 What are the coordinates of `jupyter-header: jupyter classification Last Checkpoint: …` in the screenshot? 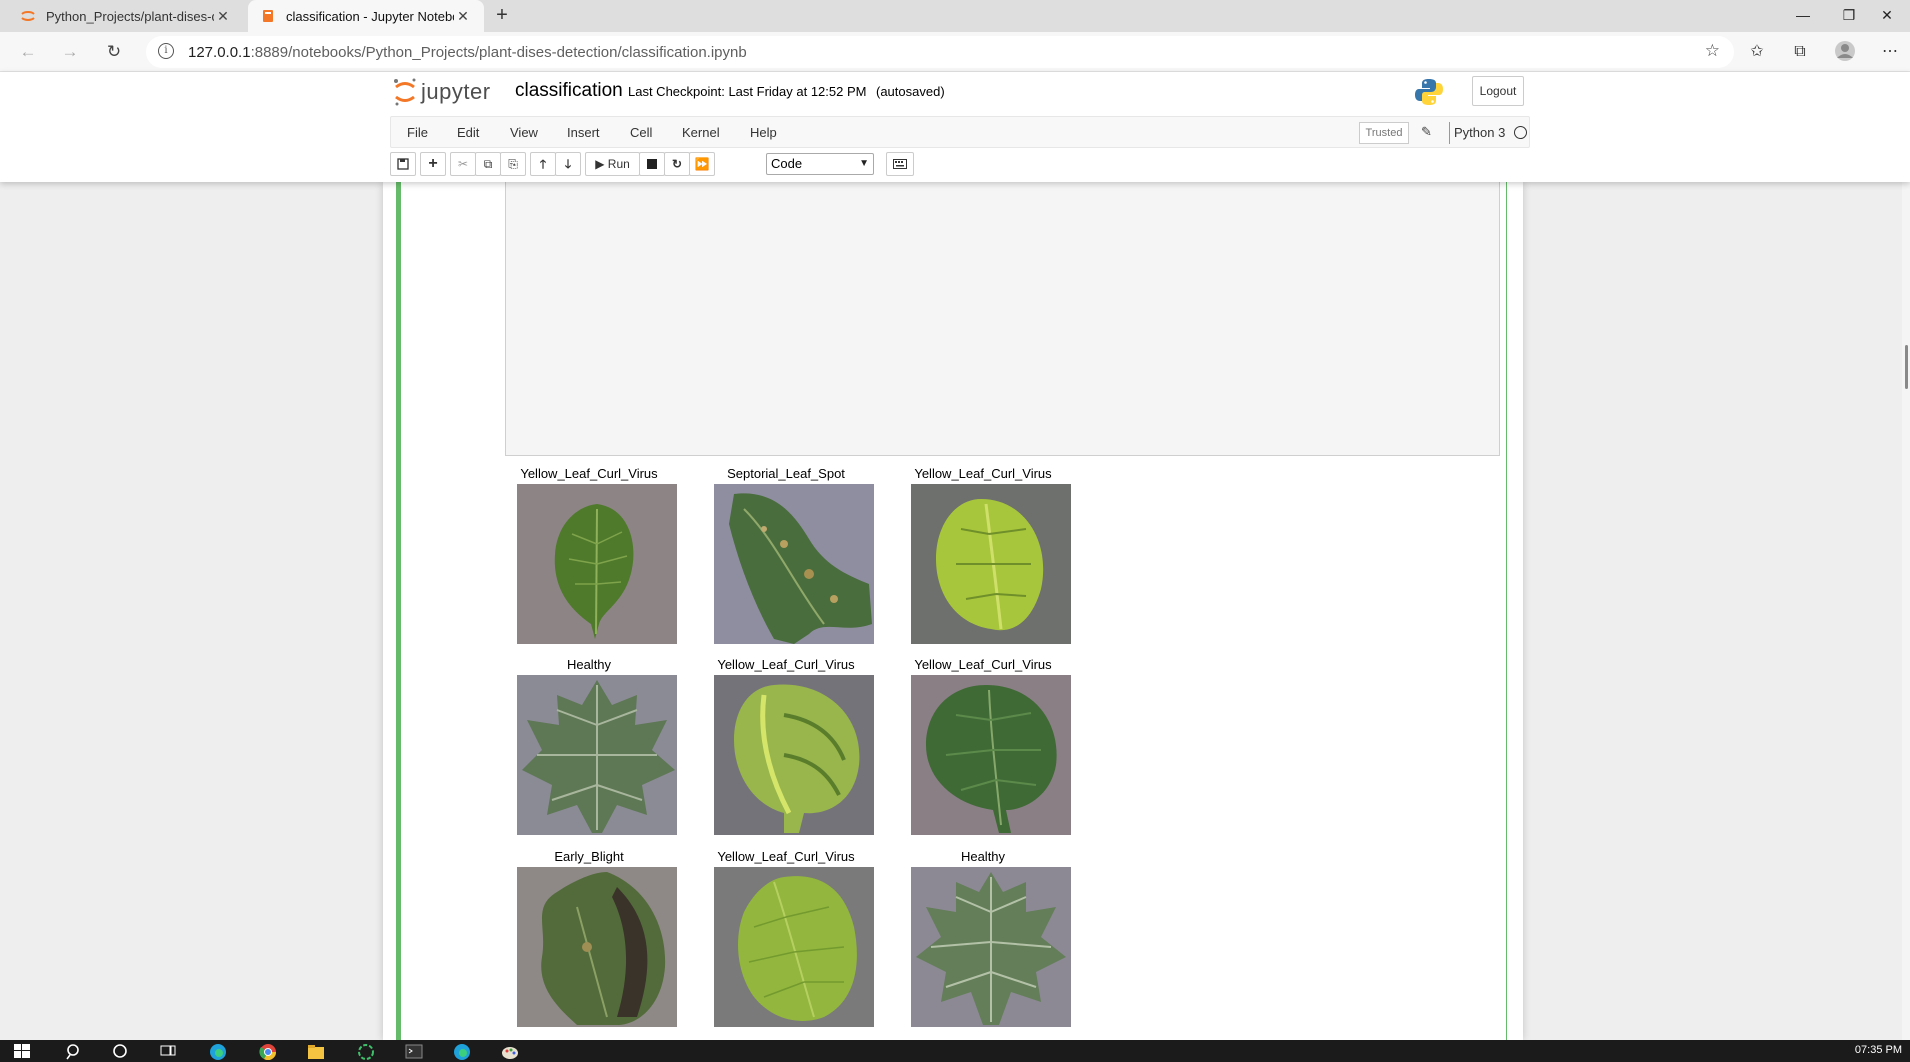 It's located at (955, 127).